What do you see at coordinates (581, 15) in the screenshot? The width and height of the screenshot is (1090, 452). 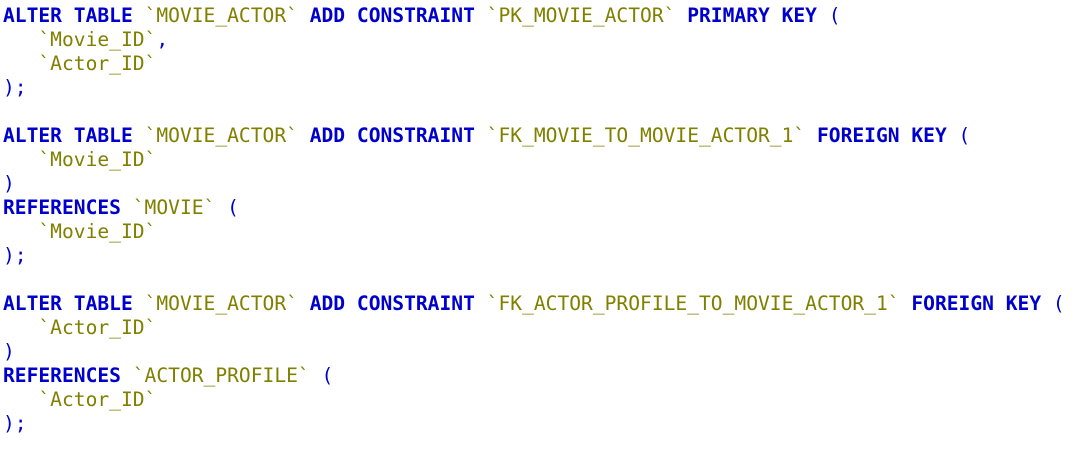 I see `sql-identifier: `PK_MOVIE_ACTOR`` at bounding box center [581, 15].